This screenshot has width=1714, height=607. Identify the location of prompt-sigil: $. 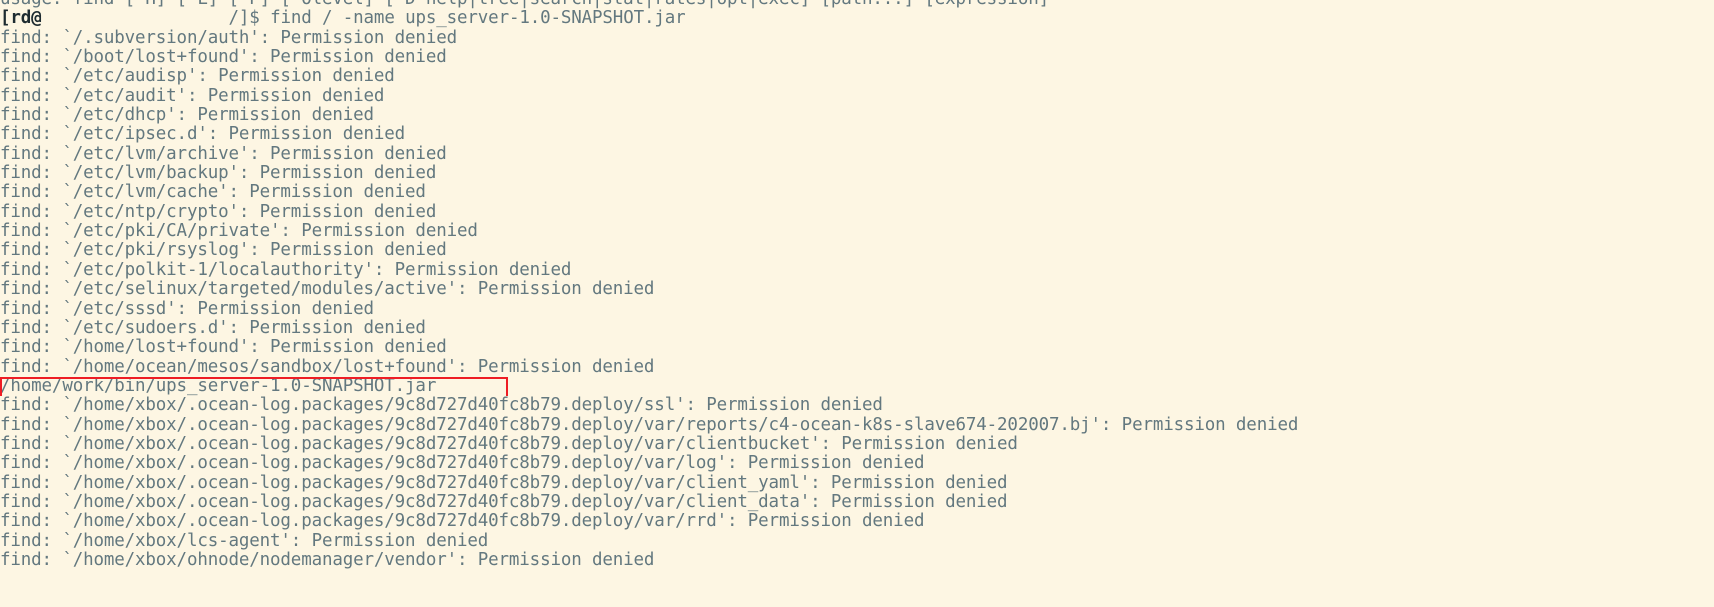
(254, 19).